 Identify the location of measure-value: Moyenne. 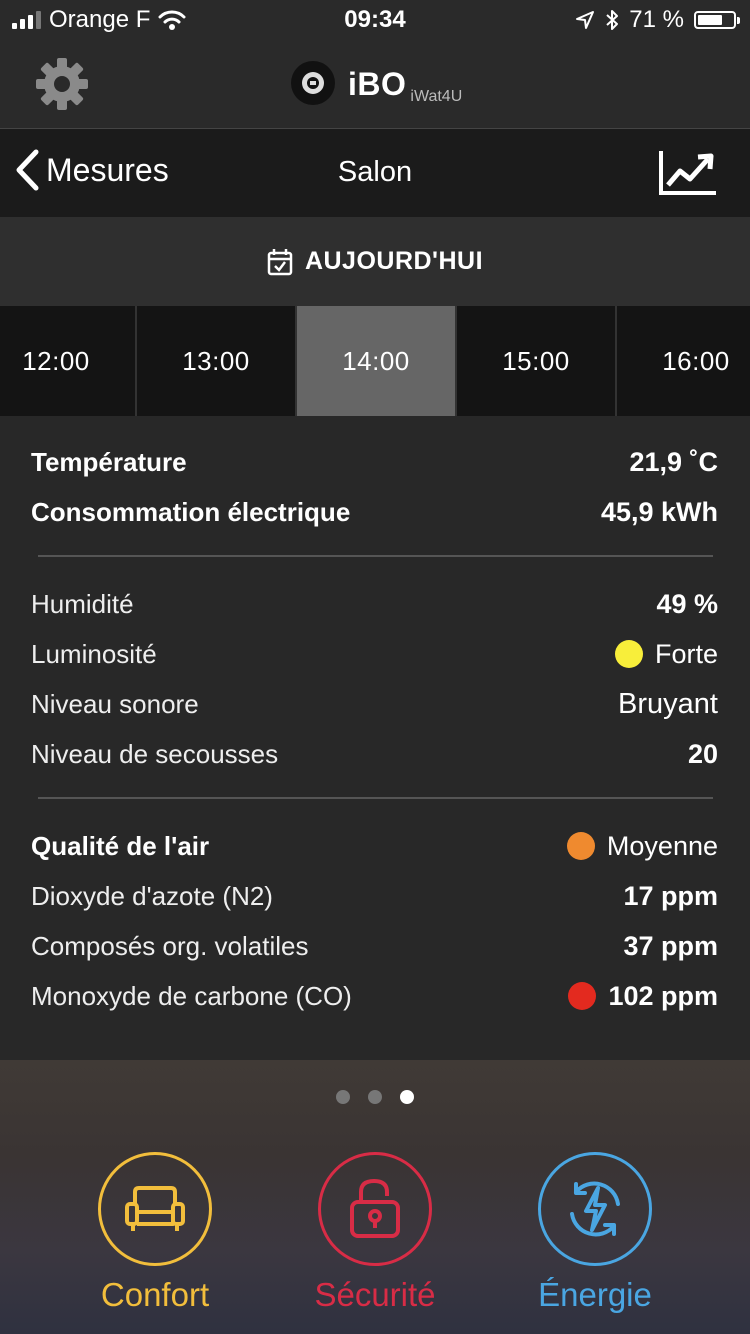
(662, 845).